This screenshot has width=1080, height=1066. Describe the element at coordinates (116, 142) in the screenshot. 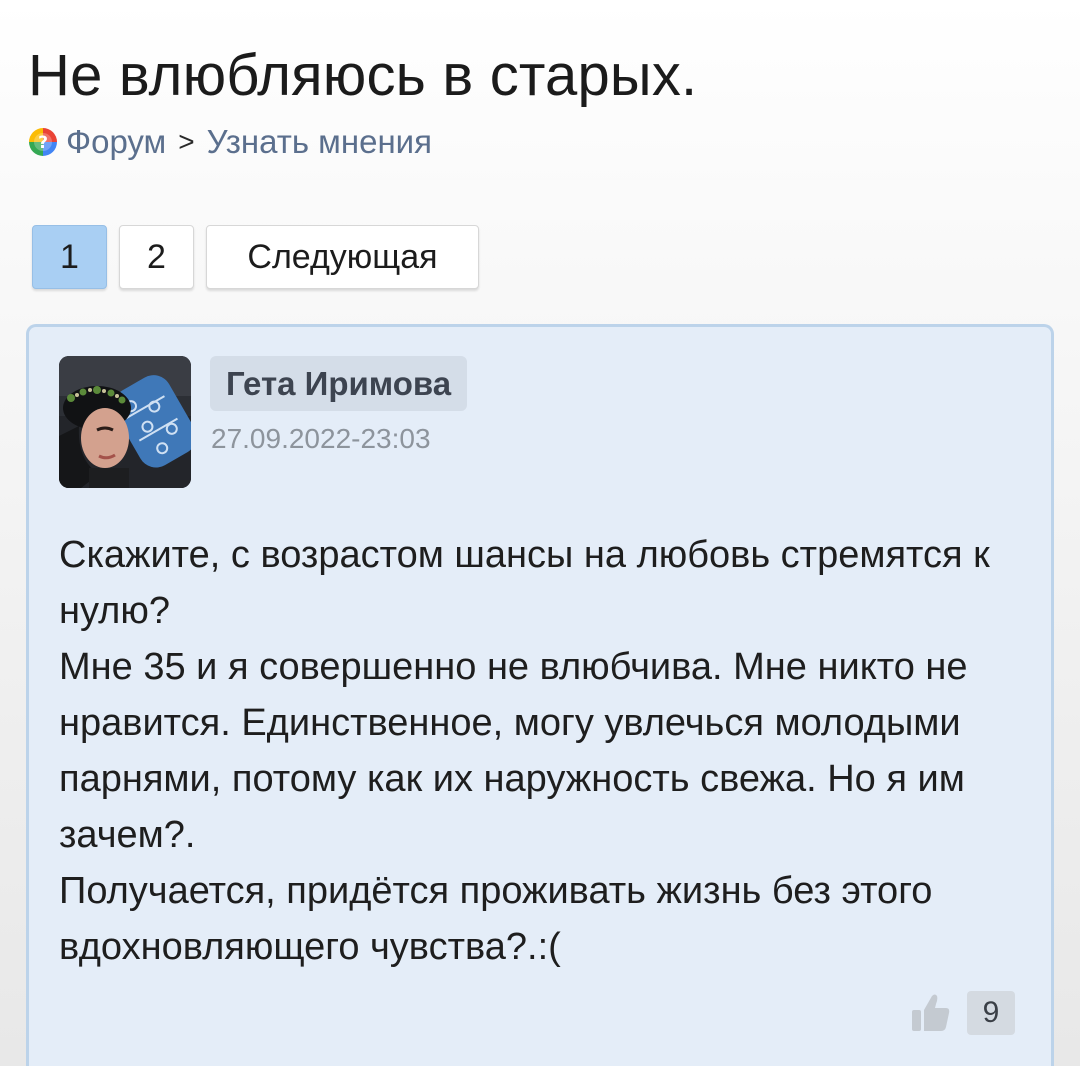

I see `breadcrumb-forum-link: Форум` at that location.